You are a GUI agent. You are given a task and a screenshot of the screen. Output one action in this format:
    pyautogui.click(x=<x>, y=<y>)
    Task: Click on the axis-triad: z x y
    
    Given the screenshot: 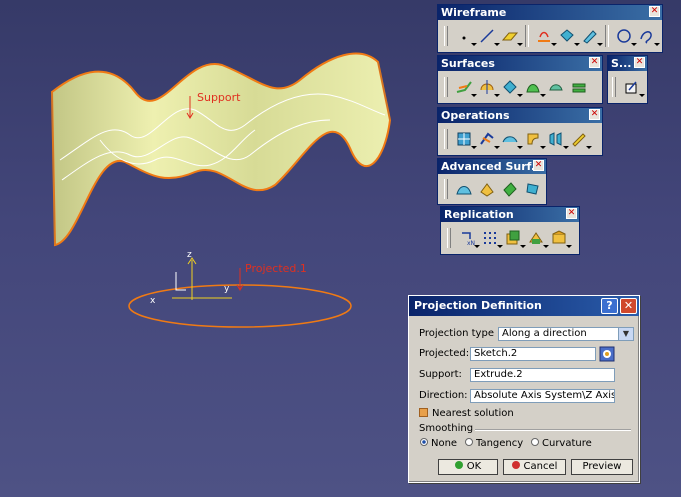 What is the action you would take?
    pyautogui.click(x=191, y=278)
    